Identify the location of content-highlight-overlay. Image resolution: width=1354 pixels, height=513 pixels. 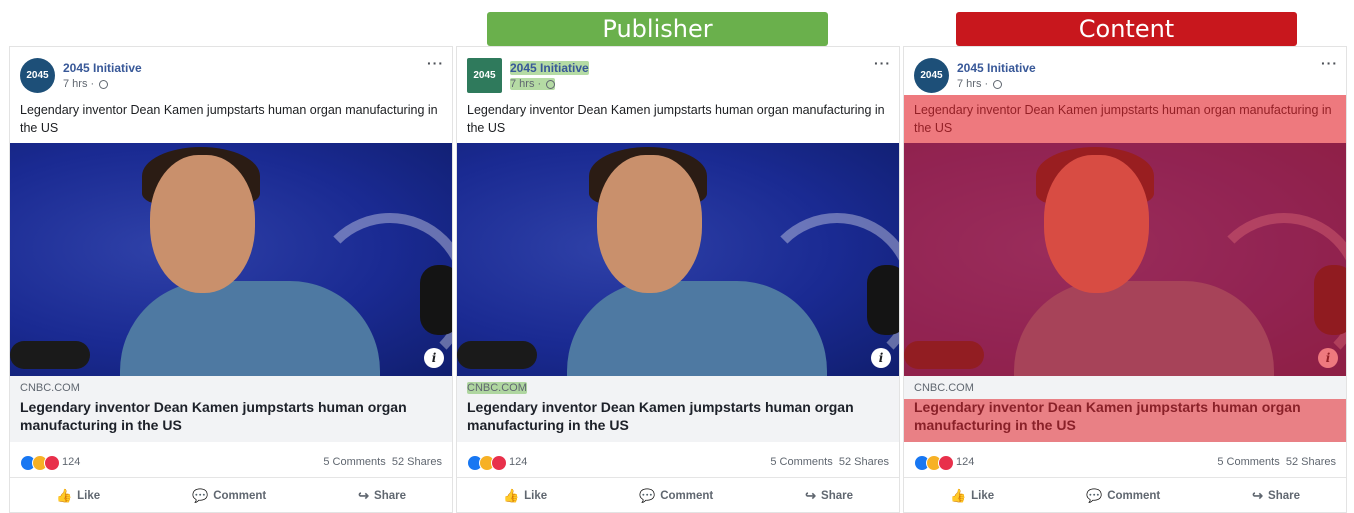
(1125, 420).